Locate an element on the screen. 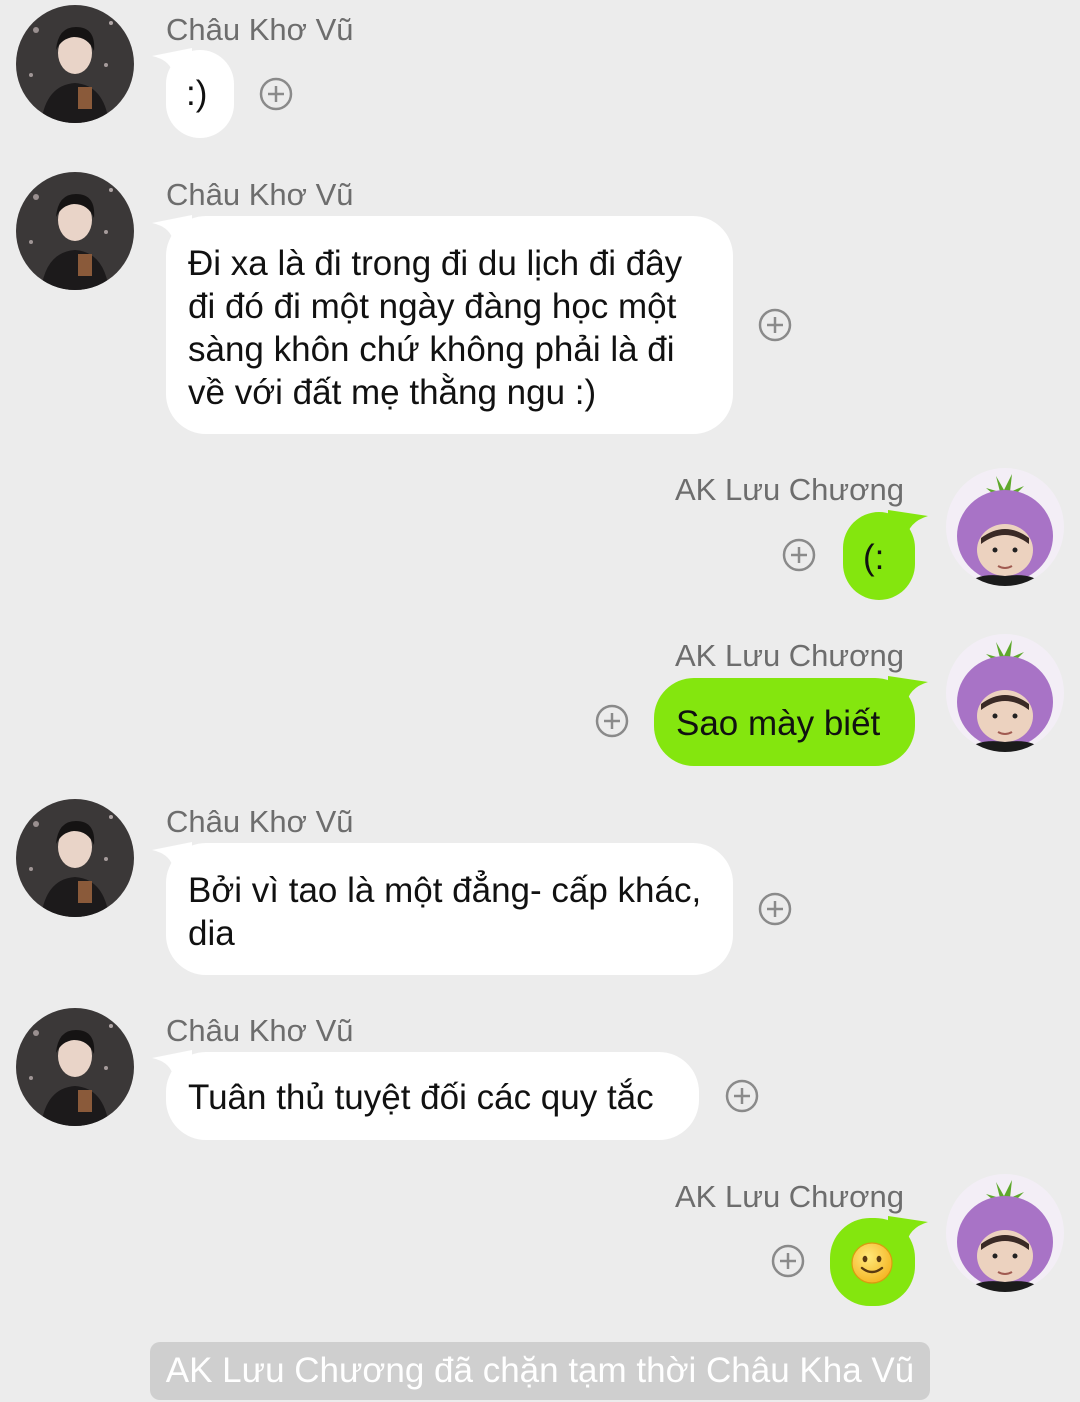  message-text-line: sàng khôn chứ không phải là đi is located at coordinates (431, 349).